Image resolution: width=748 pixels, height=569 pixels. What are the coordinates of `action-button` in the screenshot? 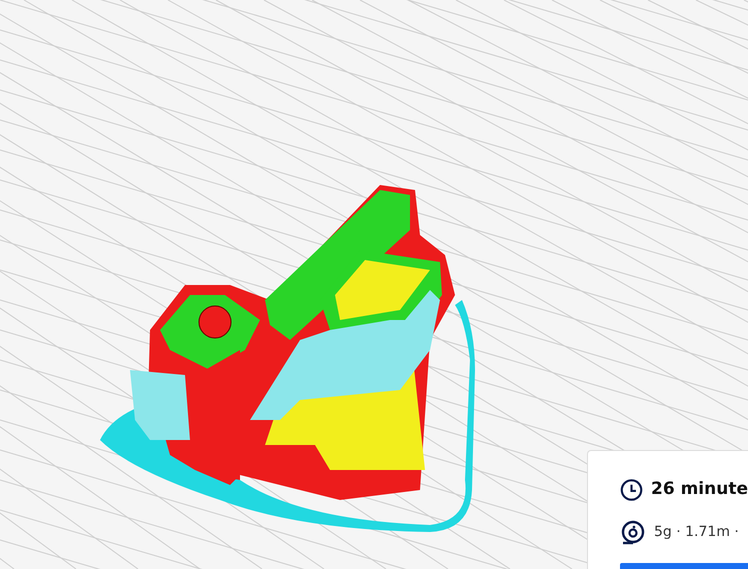 It's located at (684, 566).